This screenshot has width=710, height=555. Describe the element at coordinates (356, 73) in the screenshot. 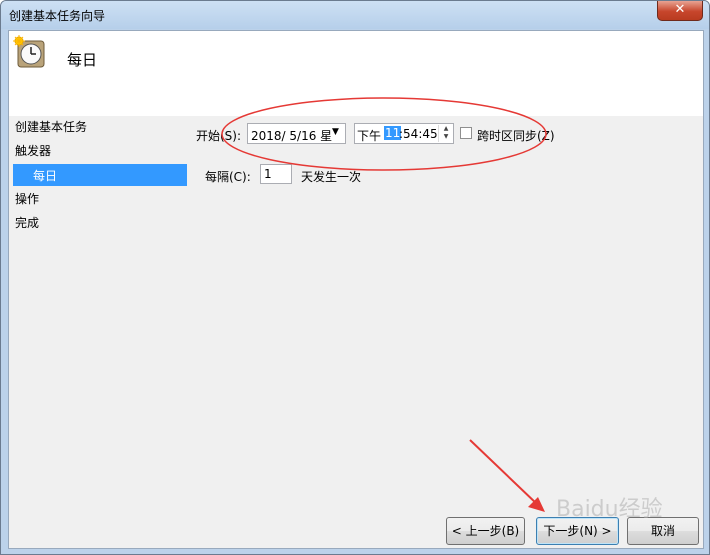

I see `wizard-header: 每日` at that location.